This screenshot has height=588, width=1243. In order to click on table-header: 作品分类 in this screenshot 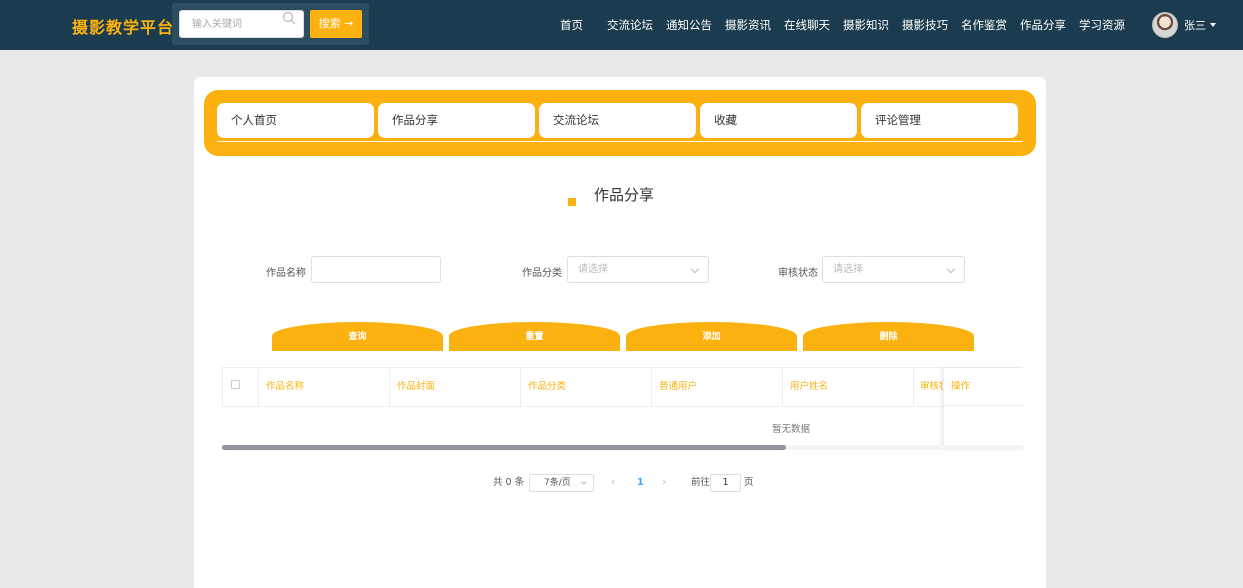, I will do `click(586, 387)`.